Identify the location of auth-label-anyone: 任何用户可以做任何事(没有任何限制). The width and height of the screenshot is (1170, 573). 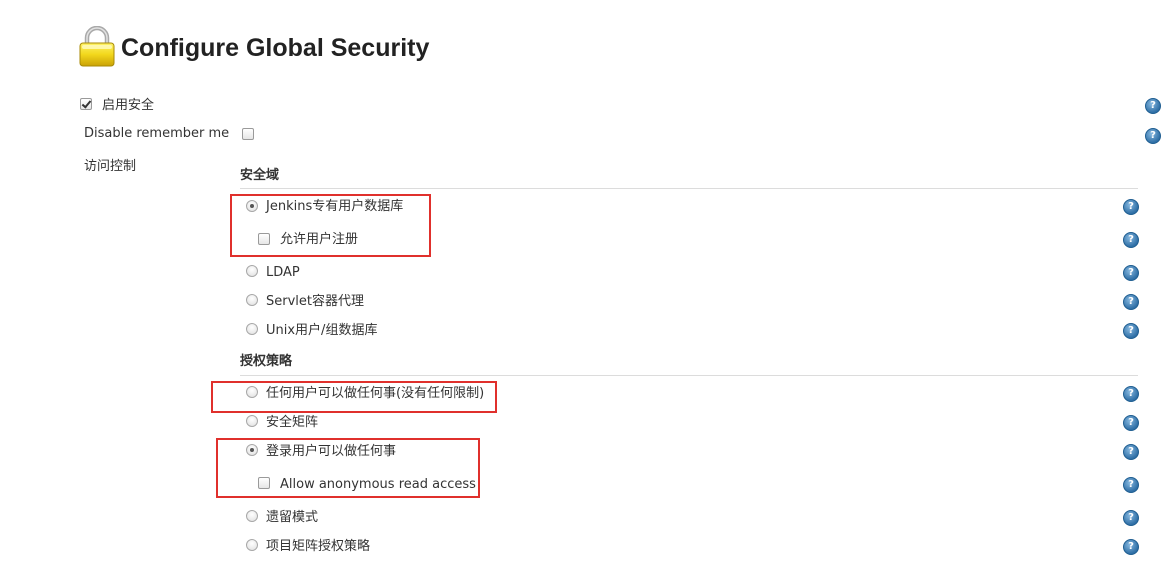
(375, 393).